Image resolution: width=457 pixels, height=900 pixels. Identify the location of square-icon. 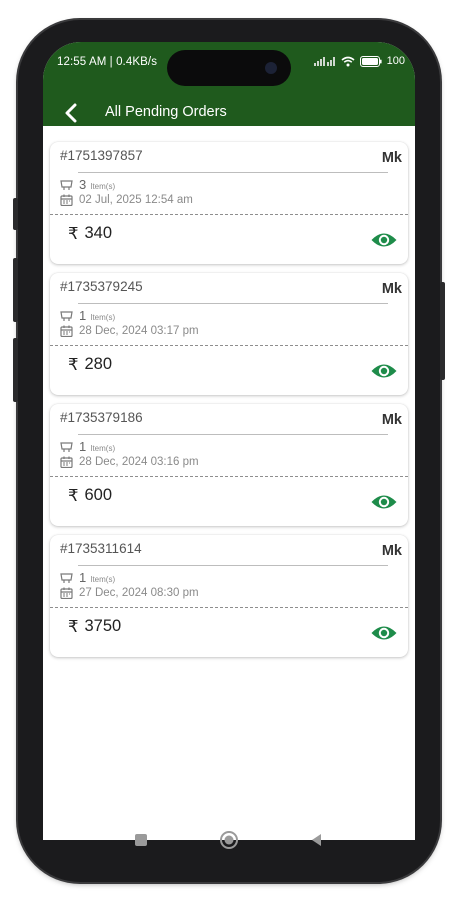
(141, 840).